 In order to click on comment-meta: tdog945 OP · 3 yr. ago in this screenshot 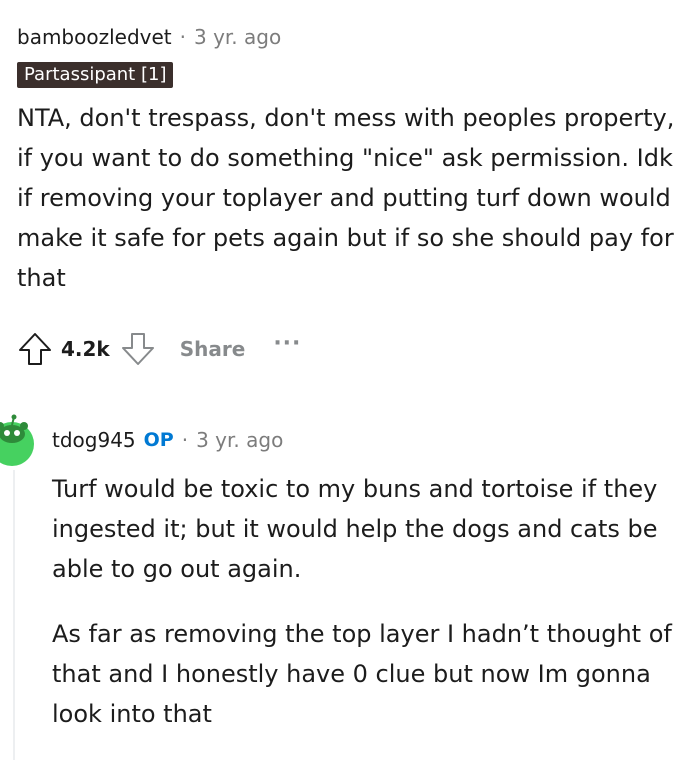, I will do `click(372, 440)`.